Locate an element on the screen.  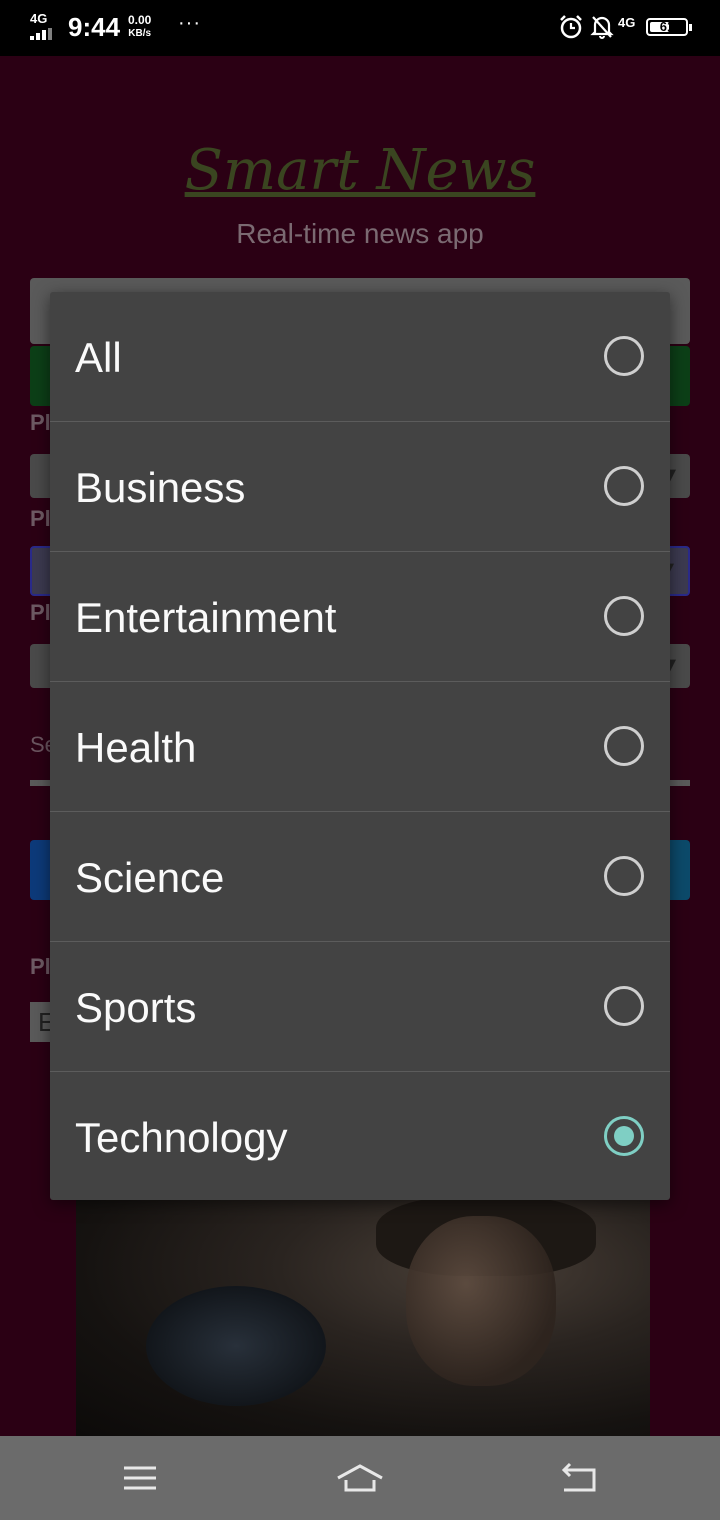
home-icon is located at coordinates (360, 1478).